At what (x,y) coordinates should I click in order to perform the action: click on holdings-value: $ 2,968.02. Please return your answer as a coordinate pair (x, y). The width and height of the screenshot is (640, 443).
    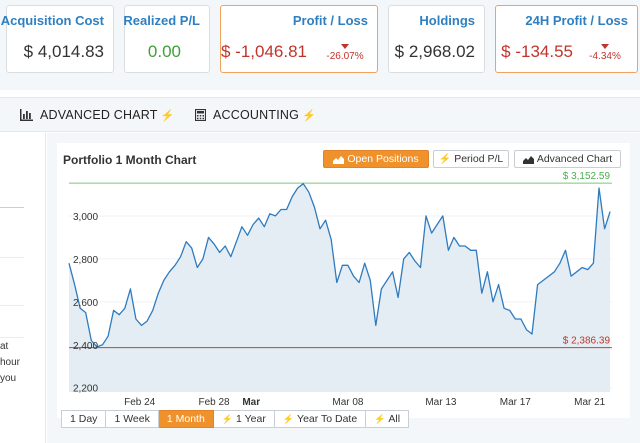
    Looking at the image, I should click on (434, 51).